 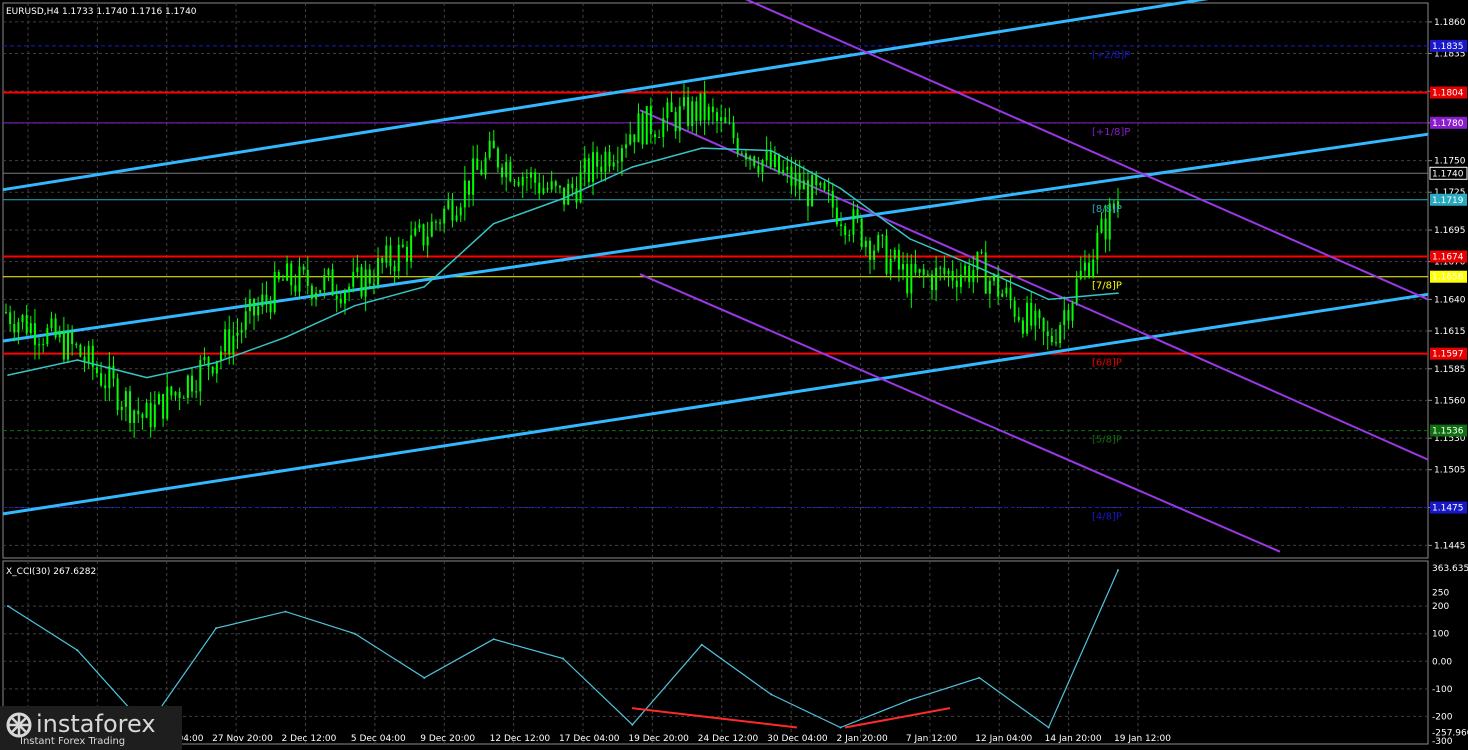 I want to click on murrey-label: [5/8]P, so click(x=1107, y=440).